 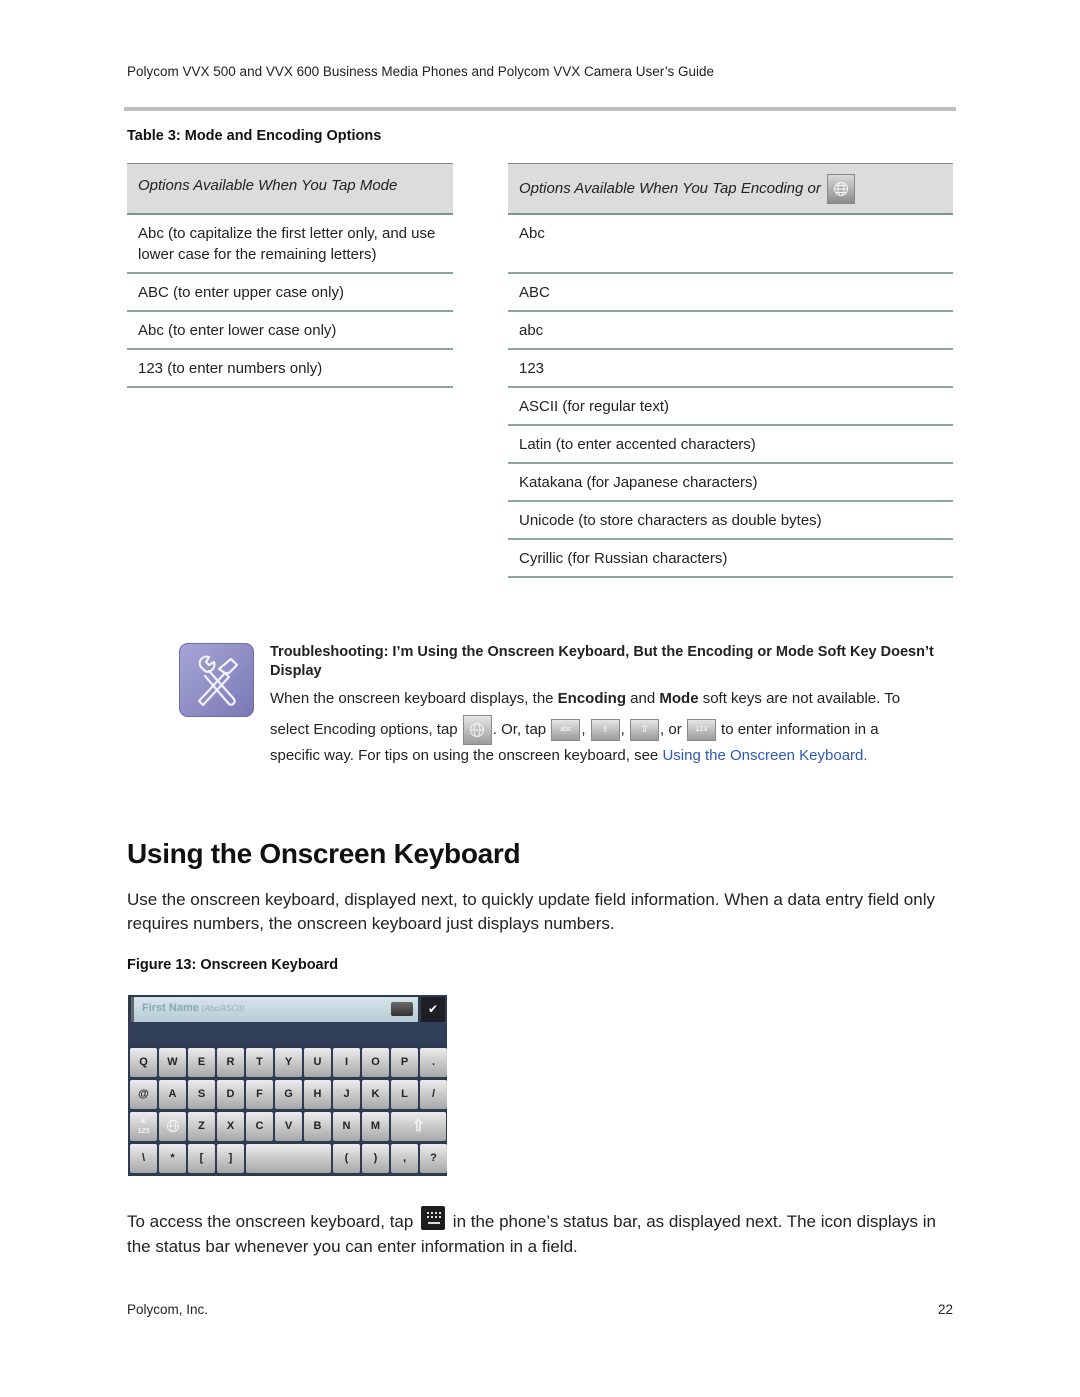 What do you see at coordinates (288, 1126) in the screenshot?
I see `key-v: V` at bounding box center [288, 1126].